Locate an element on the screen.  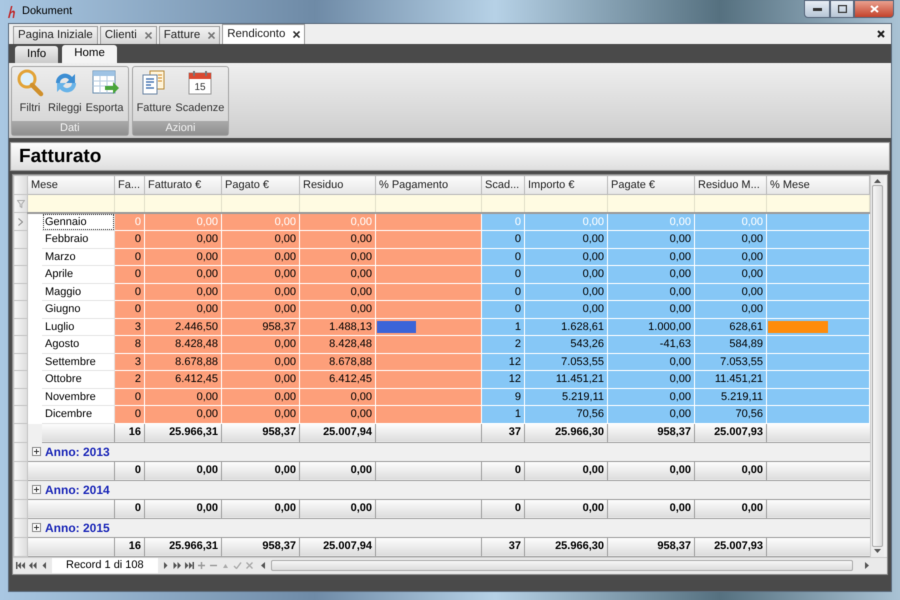
table-cell: 12 is located at coordinates (503, 379).